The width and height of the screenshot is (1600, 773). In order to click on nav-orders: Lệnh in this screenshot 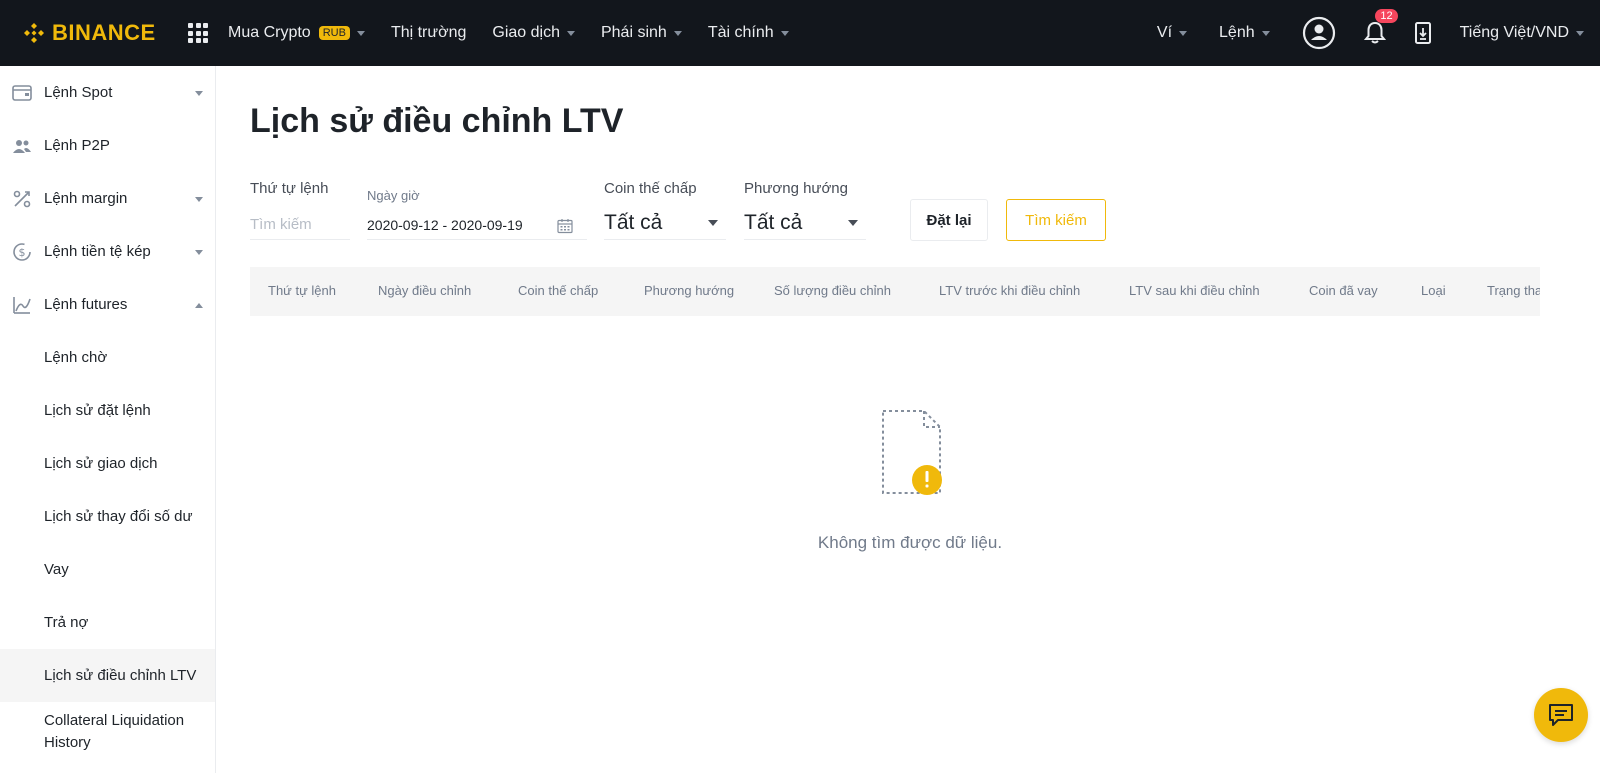, I will do `click(1244, 33)`.